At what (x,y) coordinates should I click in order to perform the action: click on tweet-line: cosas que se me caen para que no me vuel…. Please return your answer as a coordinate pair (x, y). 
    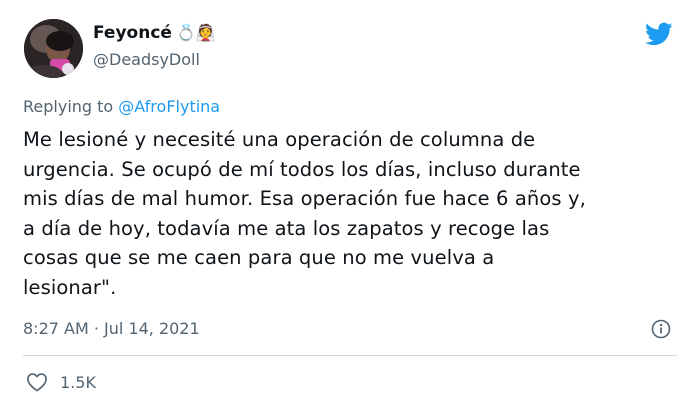
    Looking at the image, I should click on (259, 257).